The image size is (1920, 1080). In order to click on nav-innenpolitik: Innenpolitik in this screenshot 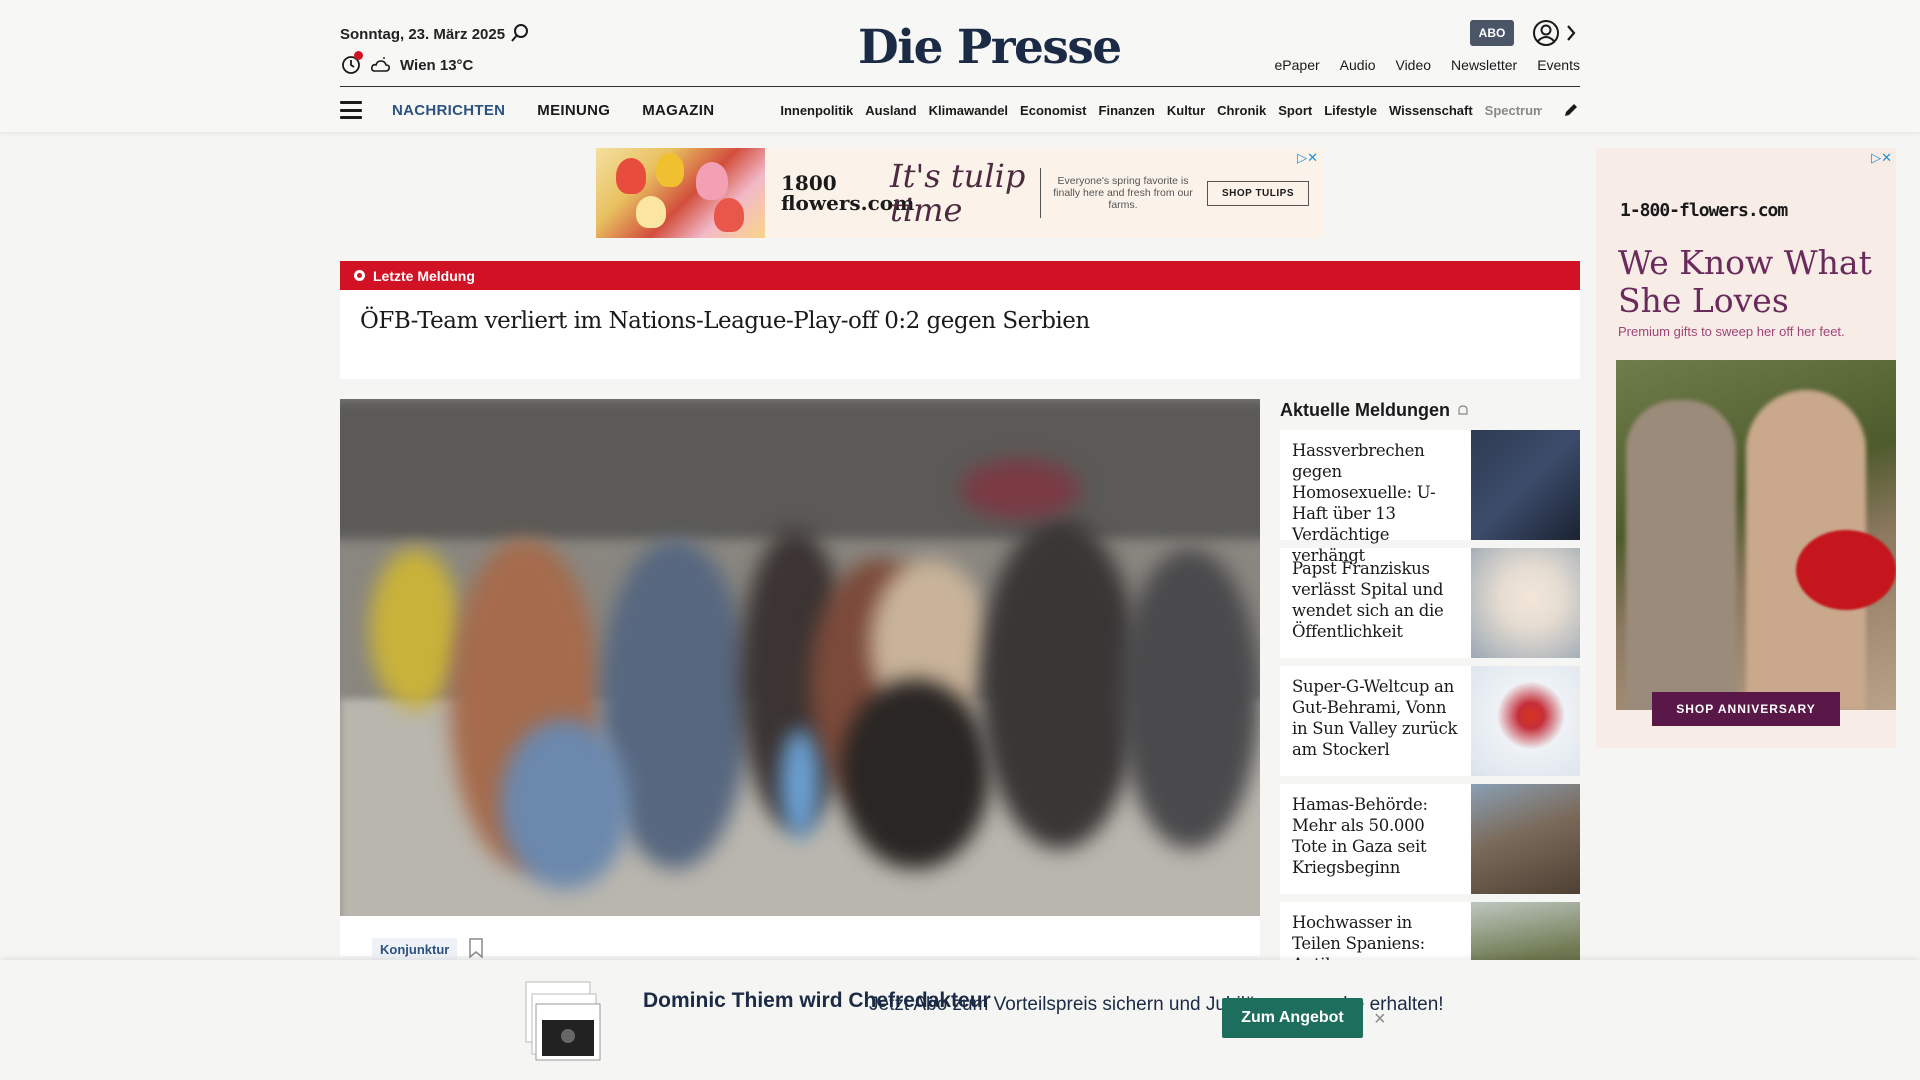, I will do `click(816, 110)`.